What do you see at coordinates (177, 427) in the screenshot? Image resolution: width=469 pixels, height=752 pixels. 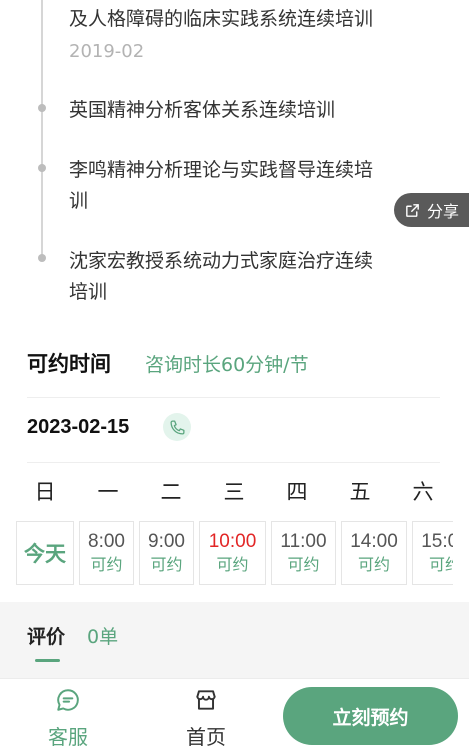 I see `phone-icon` at bounding box center [177, 427].